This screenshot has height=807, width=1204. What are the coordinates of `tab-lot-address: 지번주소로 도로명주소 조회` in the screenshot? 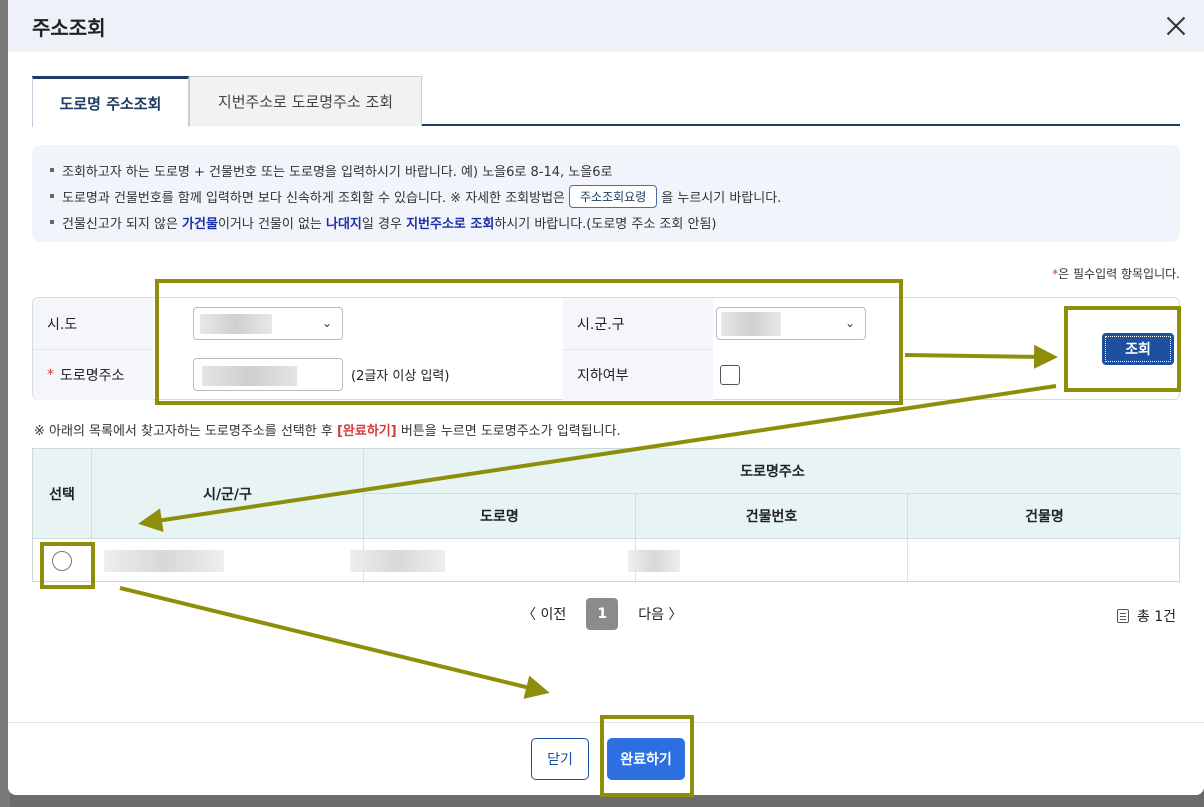 It's located at (305, 101).